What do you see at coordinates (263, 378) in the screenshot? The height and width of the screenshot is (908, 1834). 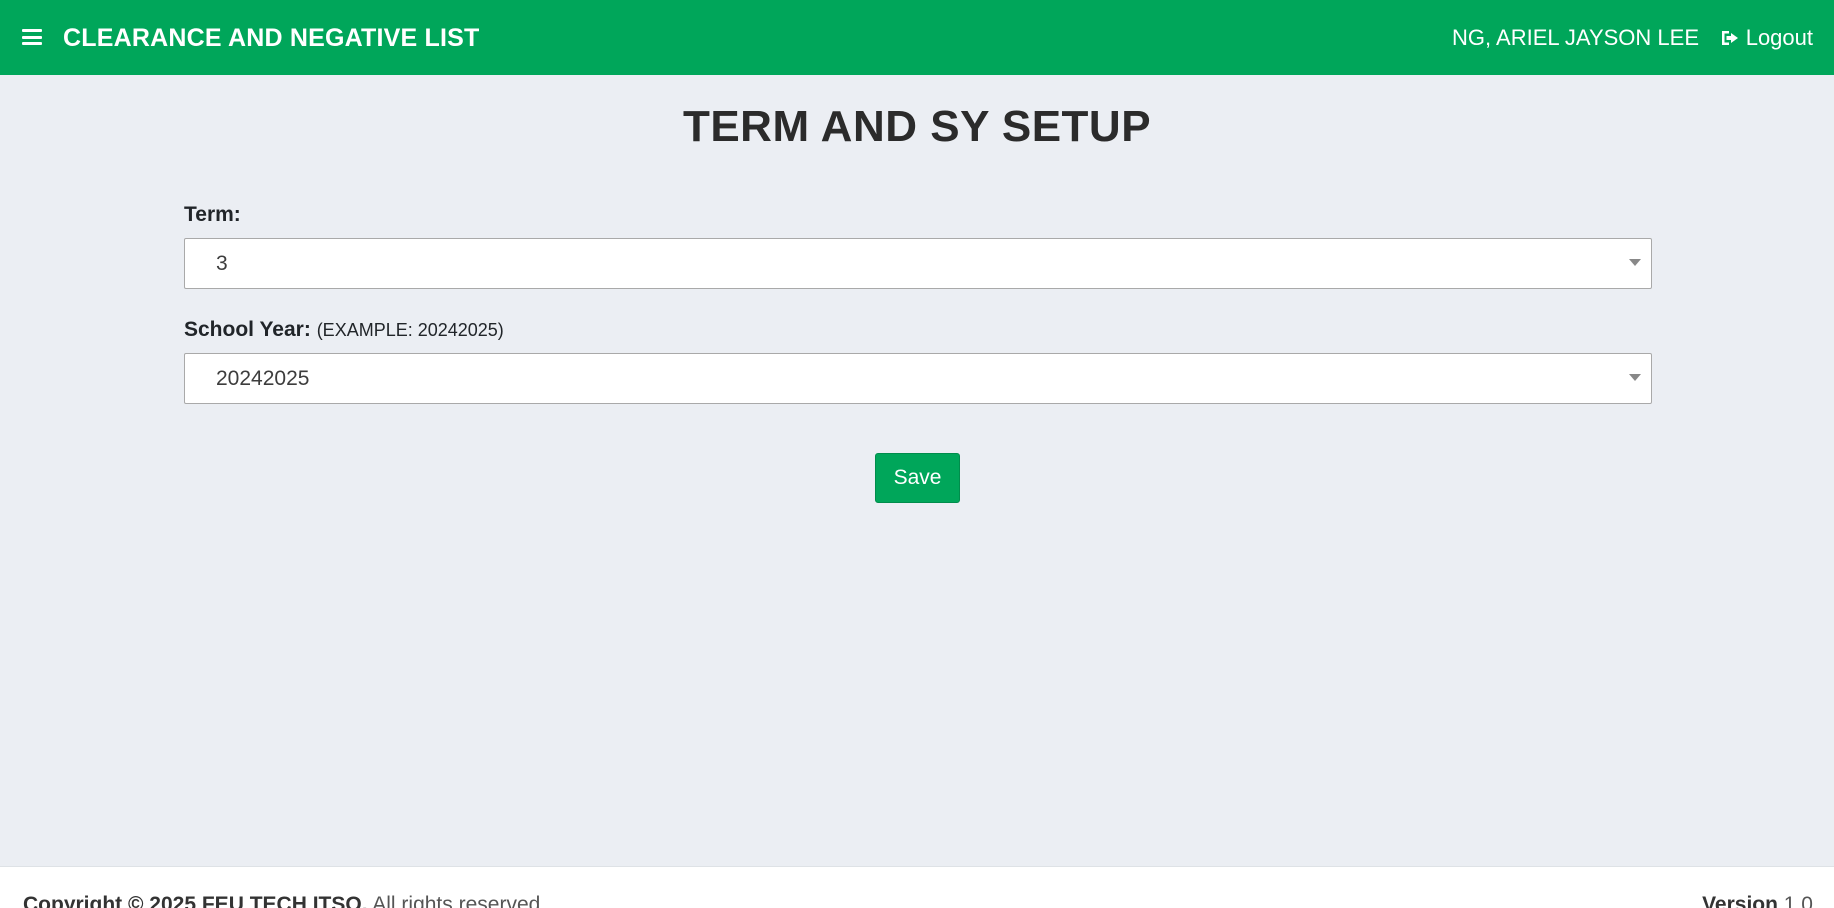 I see `school-year-select-value: 20242025` at bounding box center [263, 378].